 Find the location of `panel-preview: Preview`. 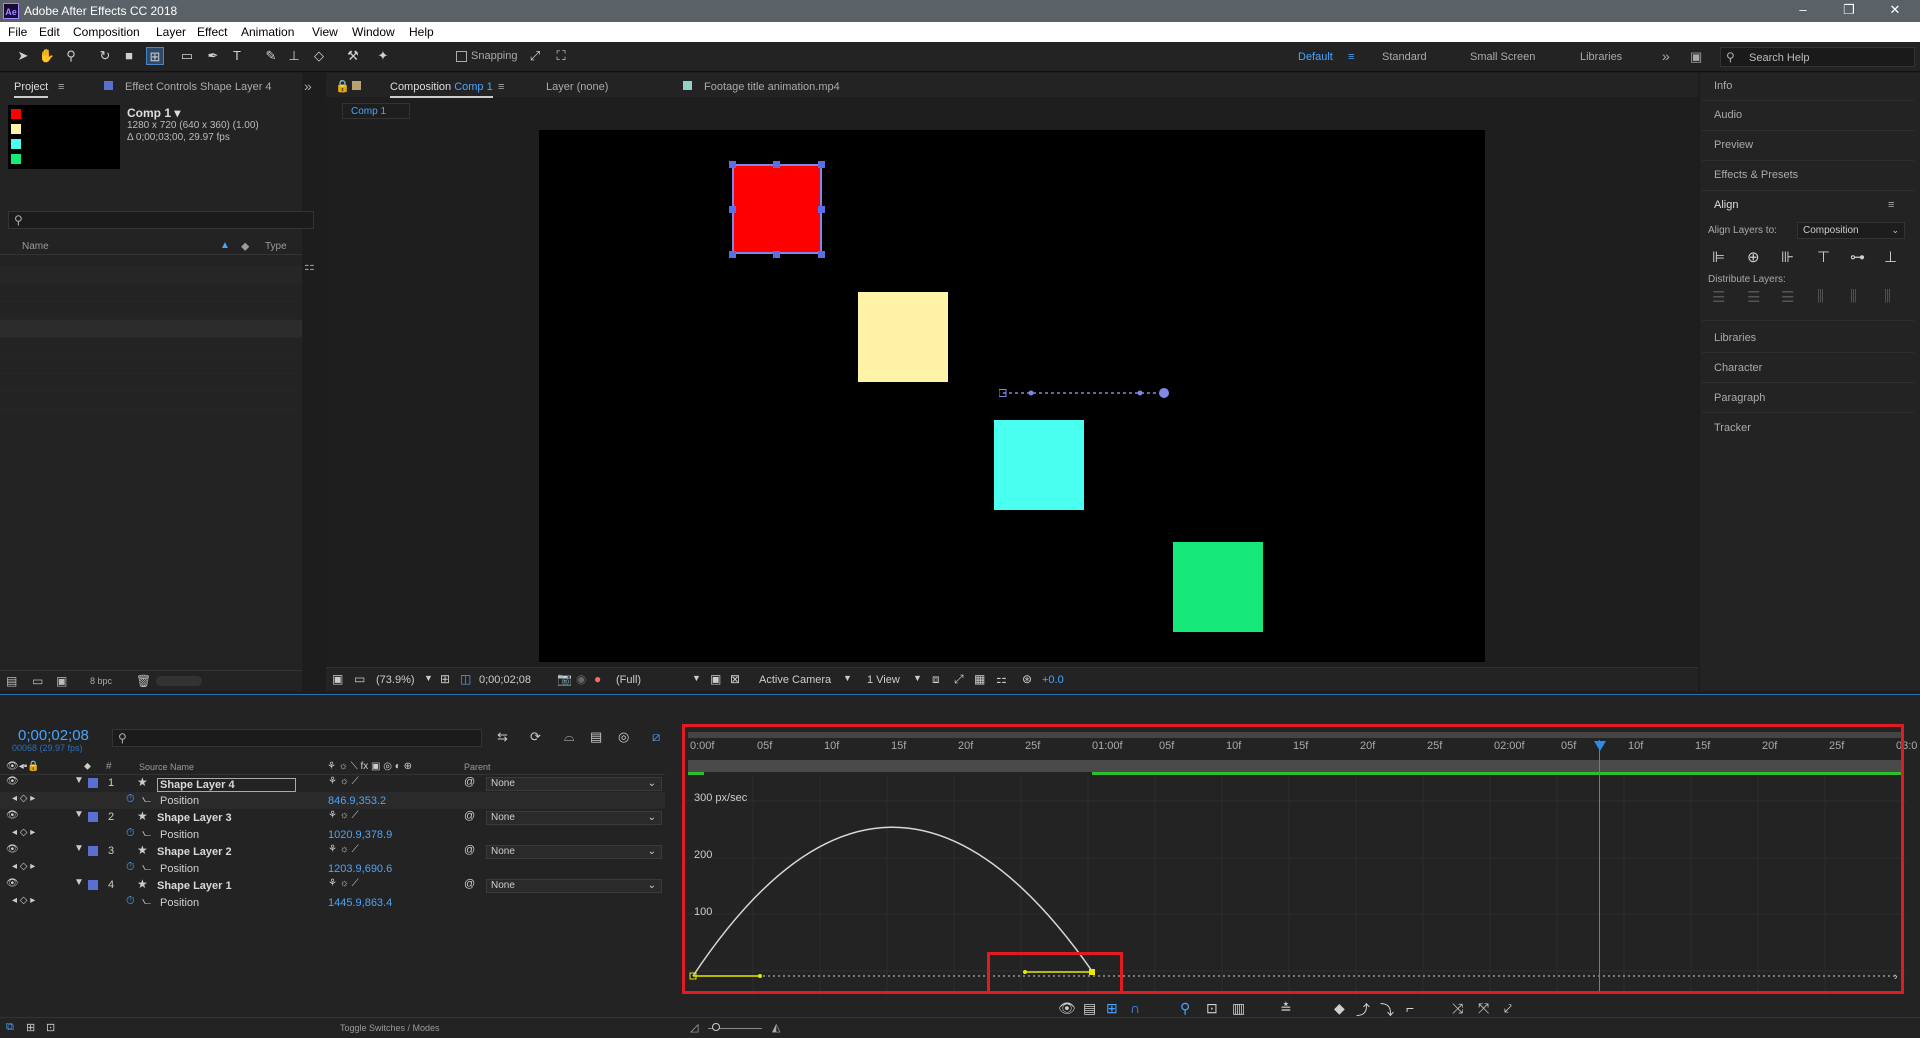

panel-preview: Preview is located at coordinates (1733, 145).